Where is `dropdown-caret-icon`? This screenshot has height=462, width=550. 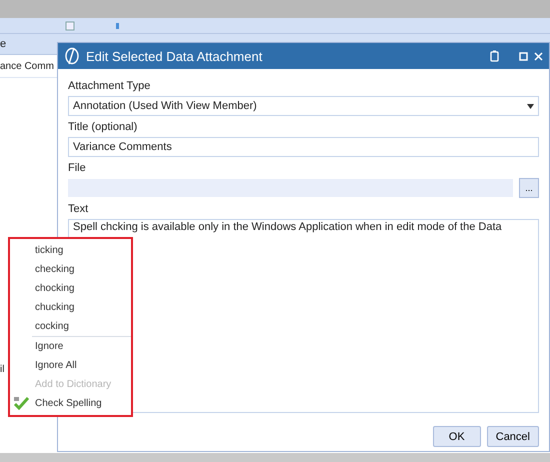
dropdown-caret-icon is located at coordinates (530, 106).